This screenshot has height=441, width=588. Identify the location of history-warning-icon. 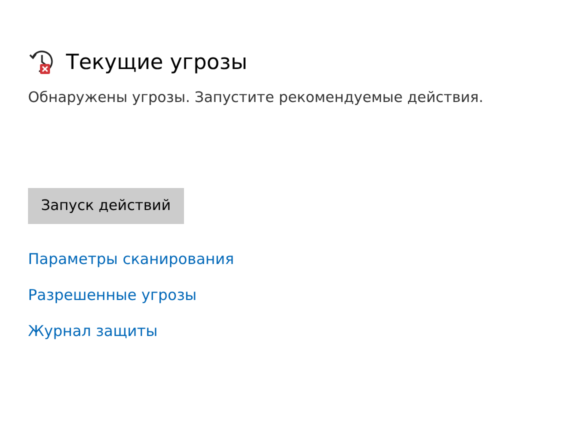
(42, 62).